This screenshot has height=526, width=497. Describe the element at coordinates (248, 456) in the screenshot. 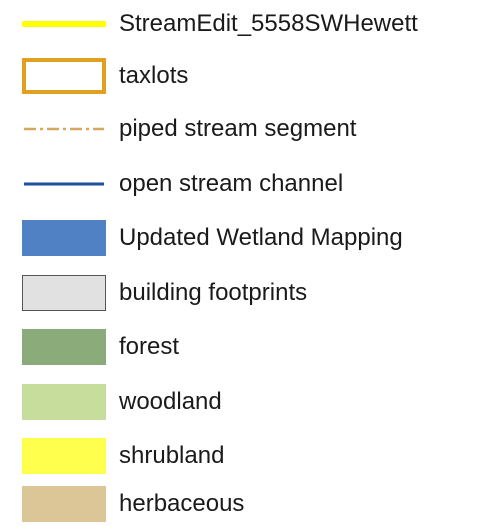

I see `legend-item-shrubland: shrubland` at that location.